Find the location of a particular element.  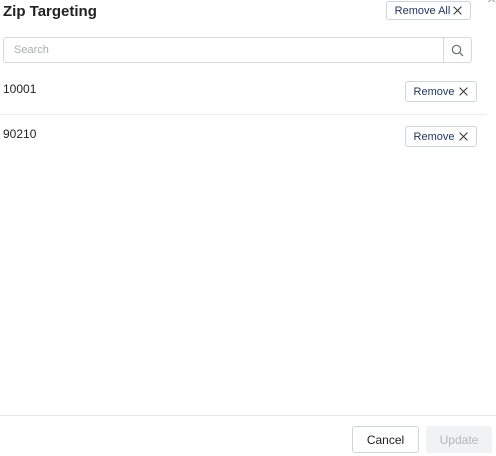

search-button is located at coordinates (457, 50).